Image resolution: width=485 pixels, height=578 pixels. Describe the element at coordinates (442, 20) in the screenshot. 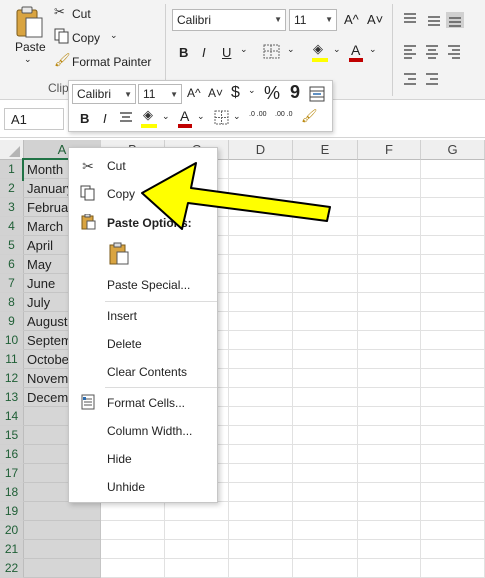

I see `vertical-align-icons` at that location.